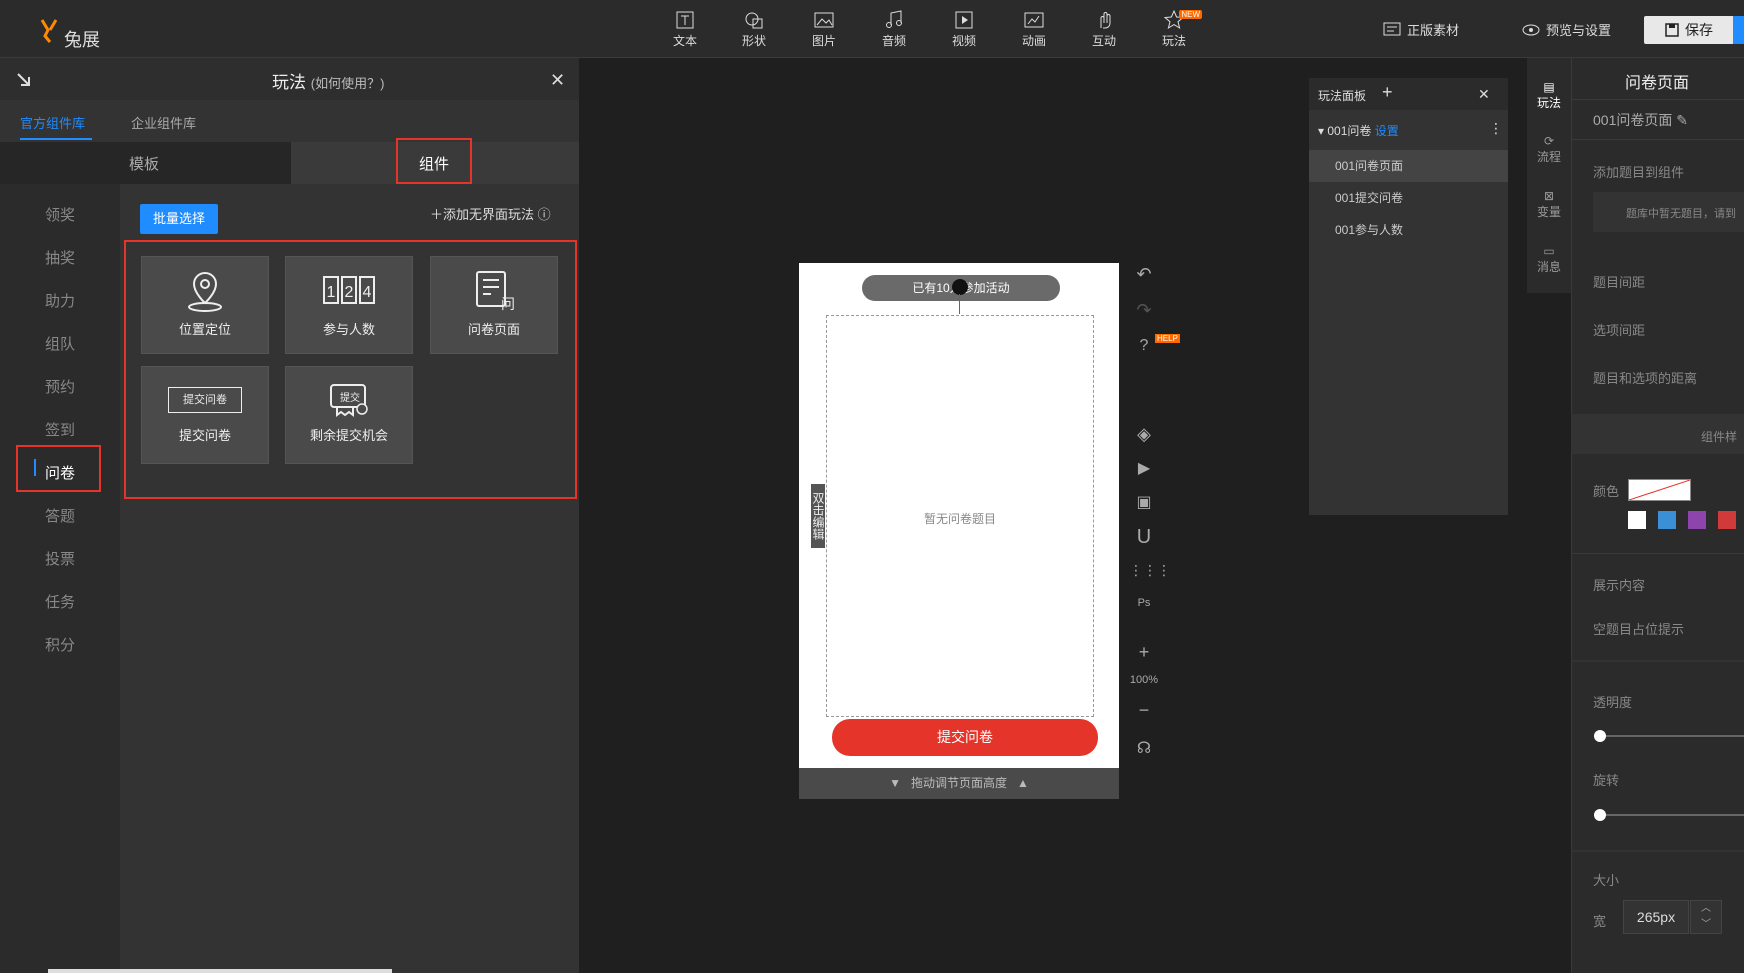 This screenshot has width=1744, height=973. I want to click on category-item: 投票, so click(60, 560).